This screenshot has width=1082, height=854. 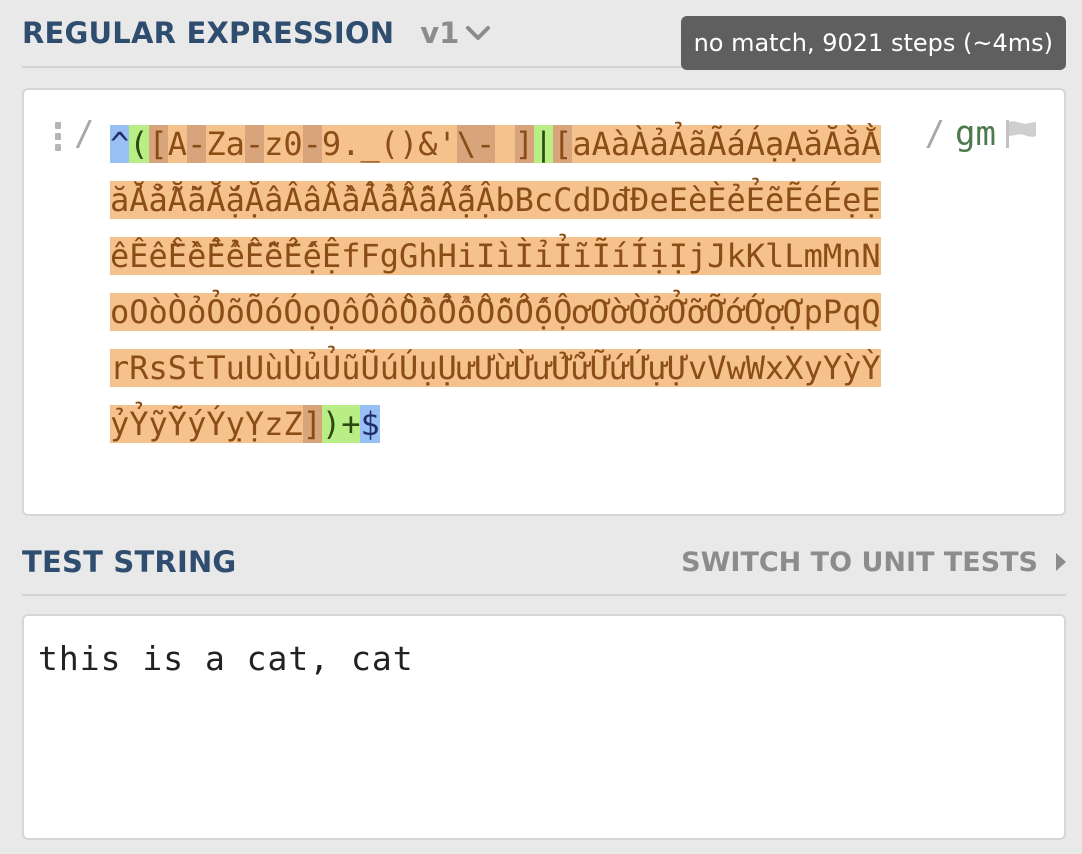 What do you see at coordinates (476, 144) in the screenshot?
I see `regex-token-range: \-` at bounding box center [476, 144].